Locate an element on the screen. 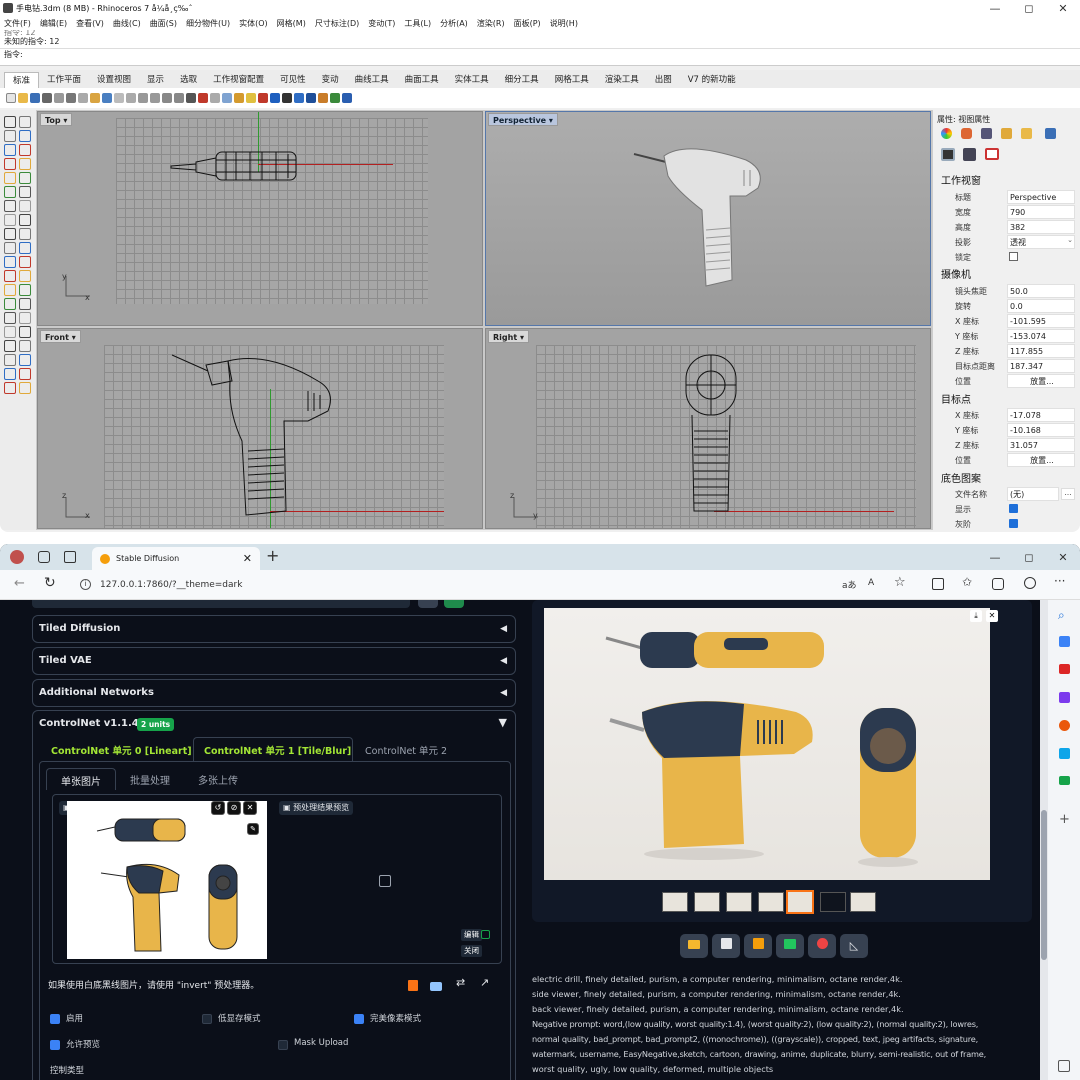  viewport-right: Right ▾ z y is located at coordinates (708, 428).